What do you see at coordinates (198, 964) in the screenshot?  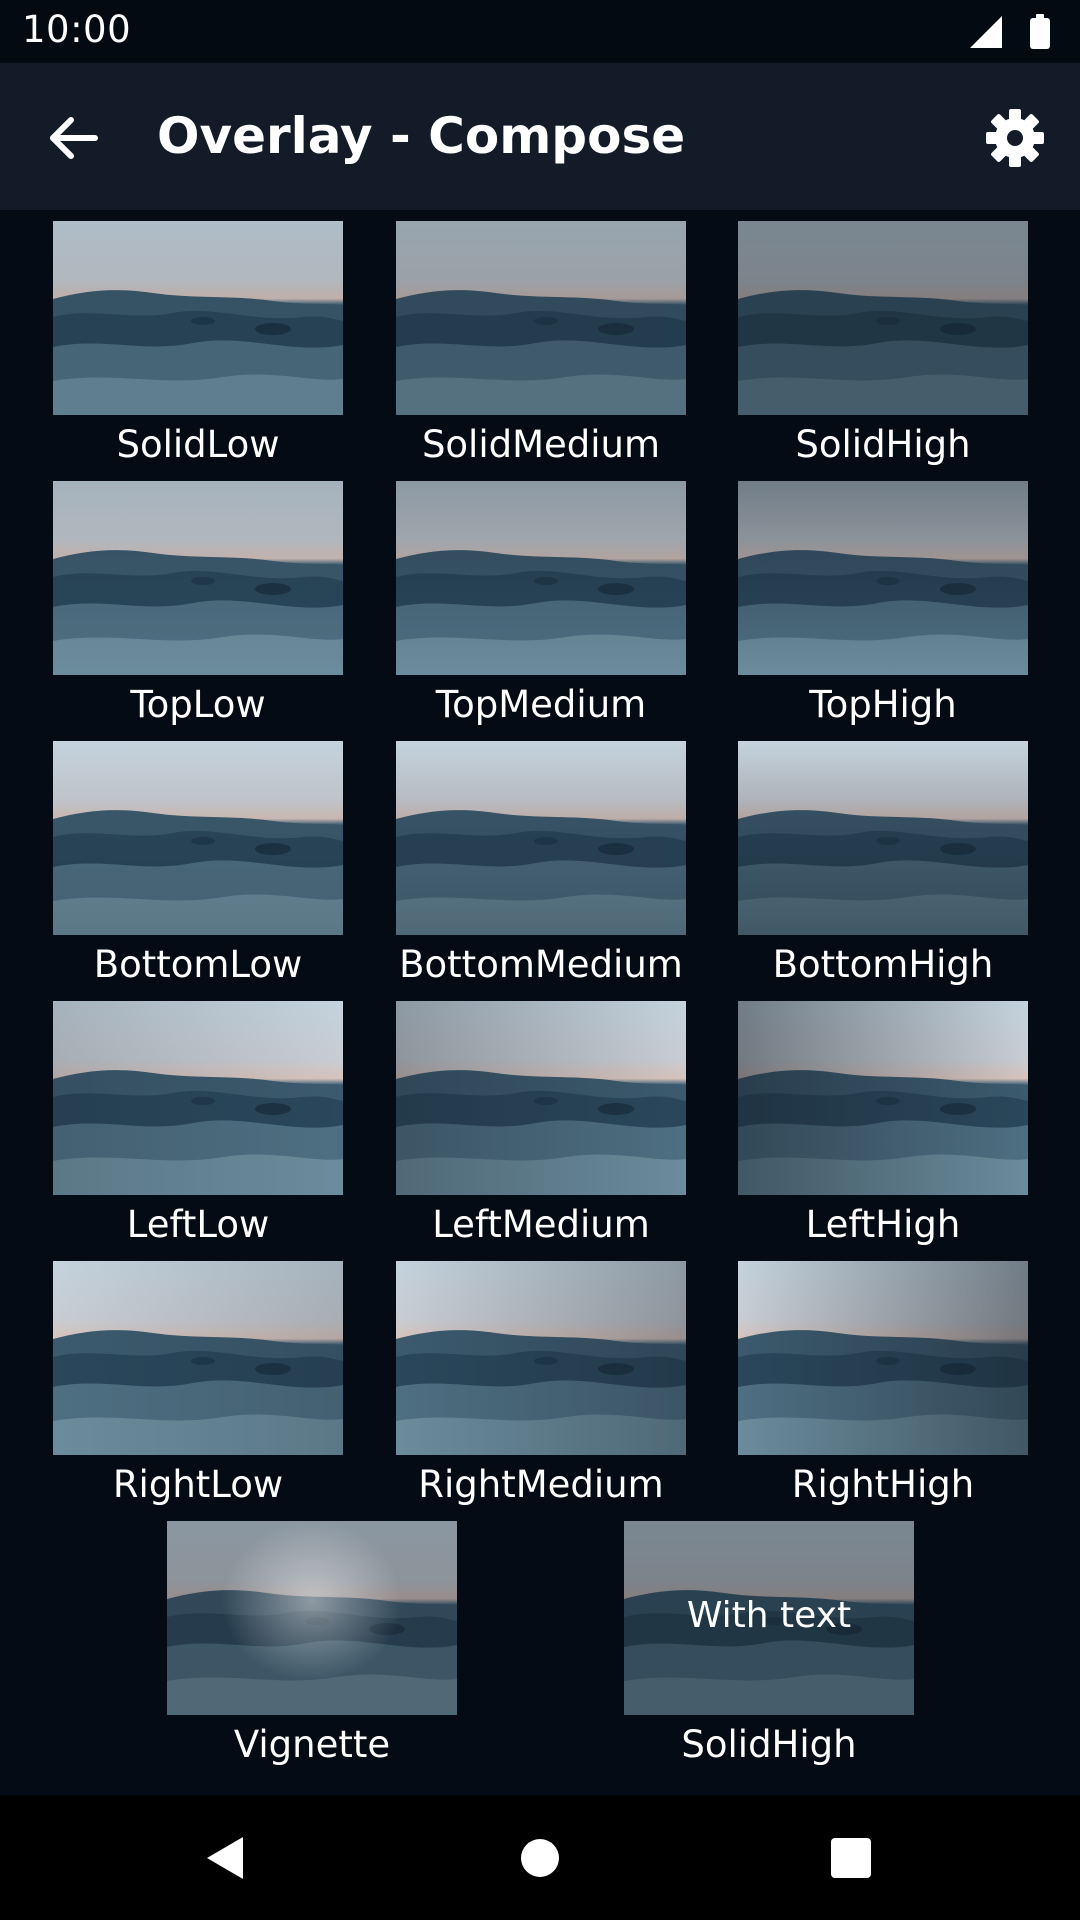 I see `overlay-label: BottomLow` at bounding box center [198, 964].